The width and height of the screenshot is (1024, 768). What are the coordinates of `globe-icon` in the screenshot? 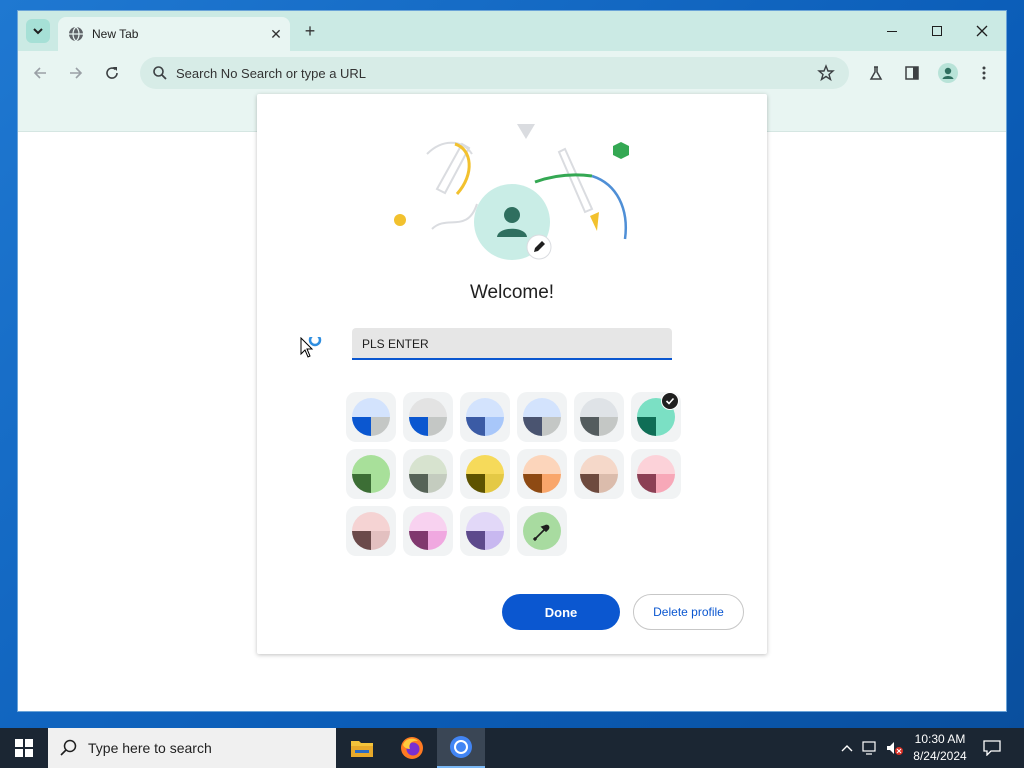 It's located at (76, 34).